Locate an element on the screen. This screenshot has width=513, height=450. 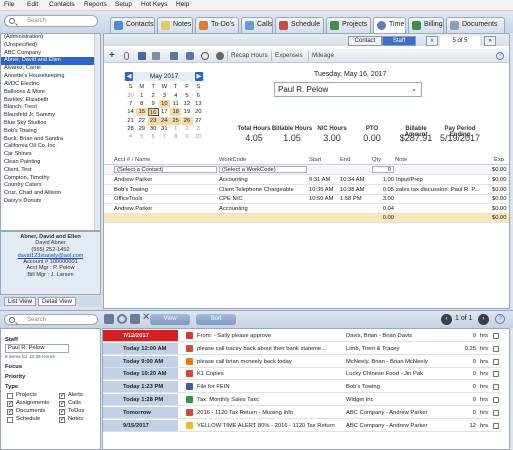
calendar-day: 19 is located at coordinates (187, 112).